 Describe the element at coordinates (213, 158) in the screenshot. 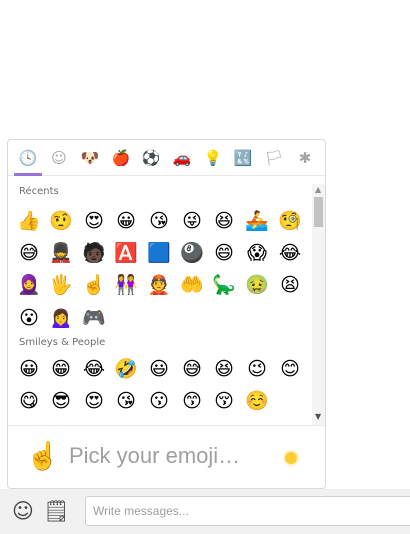

I see `tab-objects-lightbulb-icon: 💡` at that location.